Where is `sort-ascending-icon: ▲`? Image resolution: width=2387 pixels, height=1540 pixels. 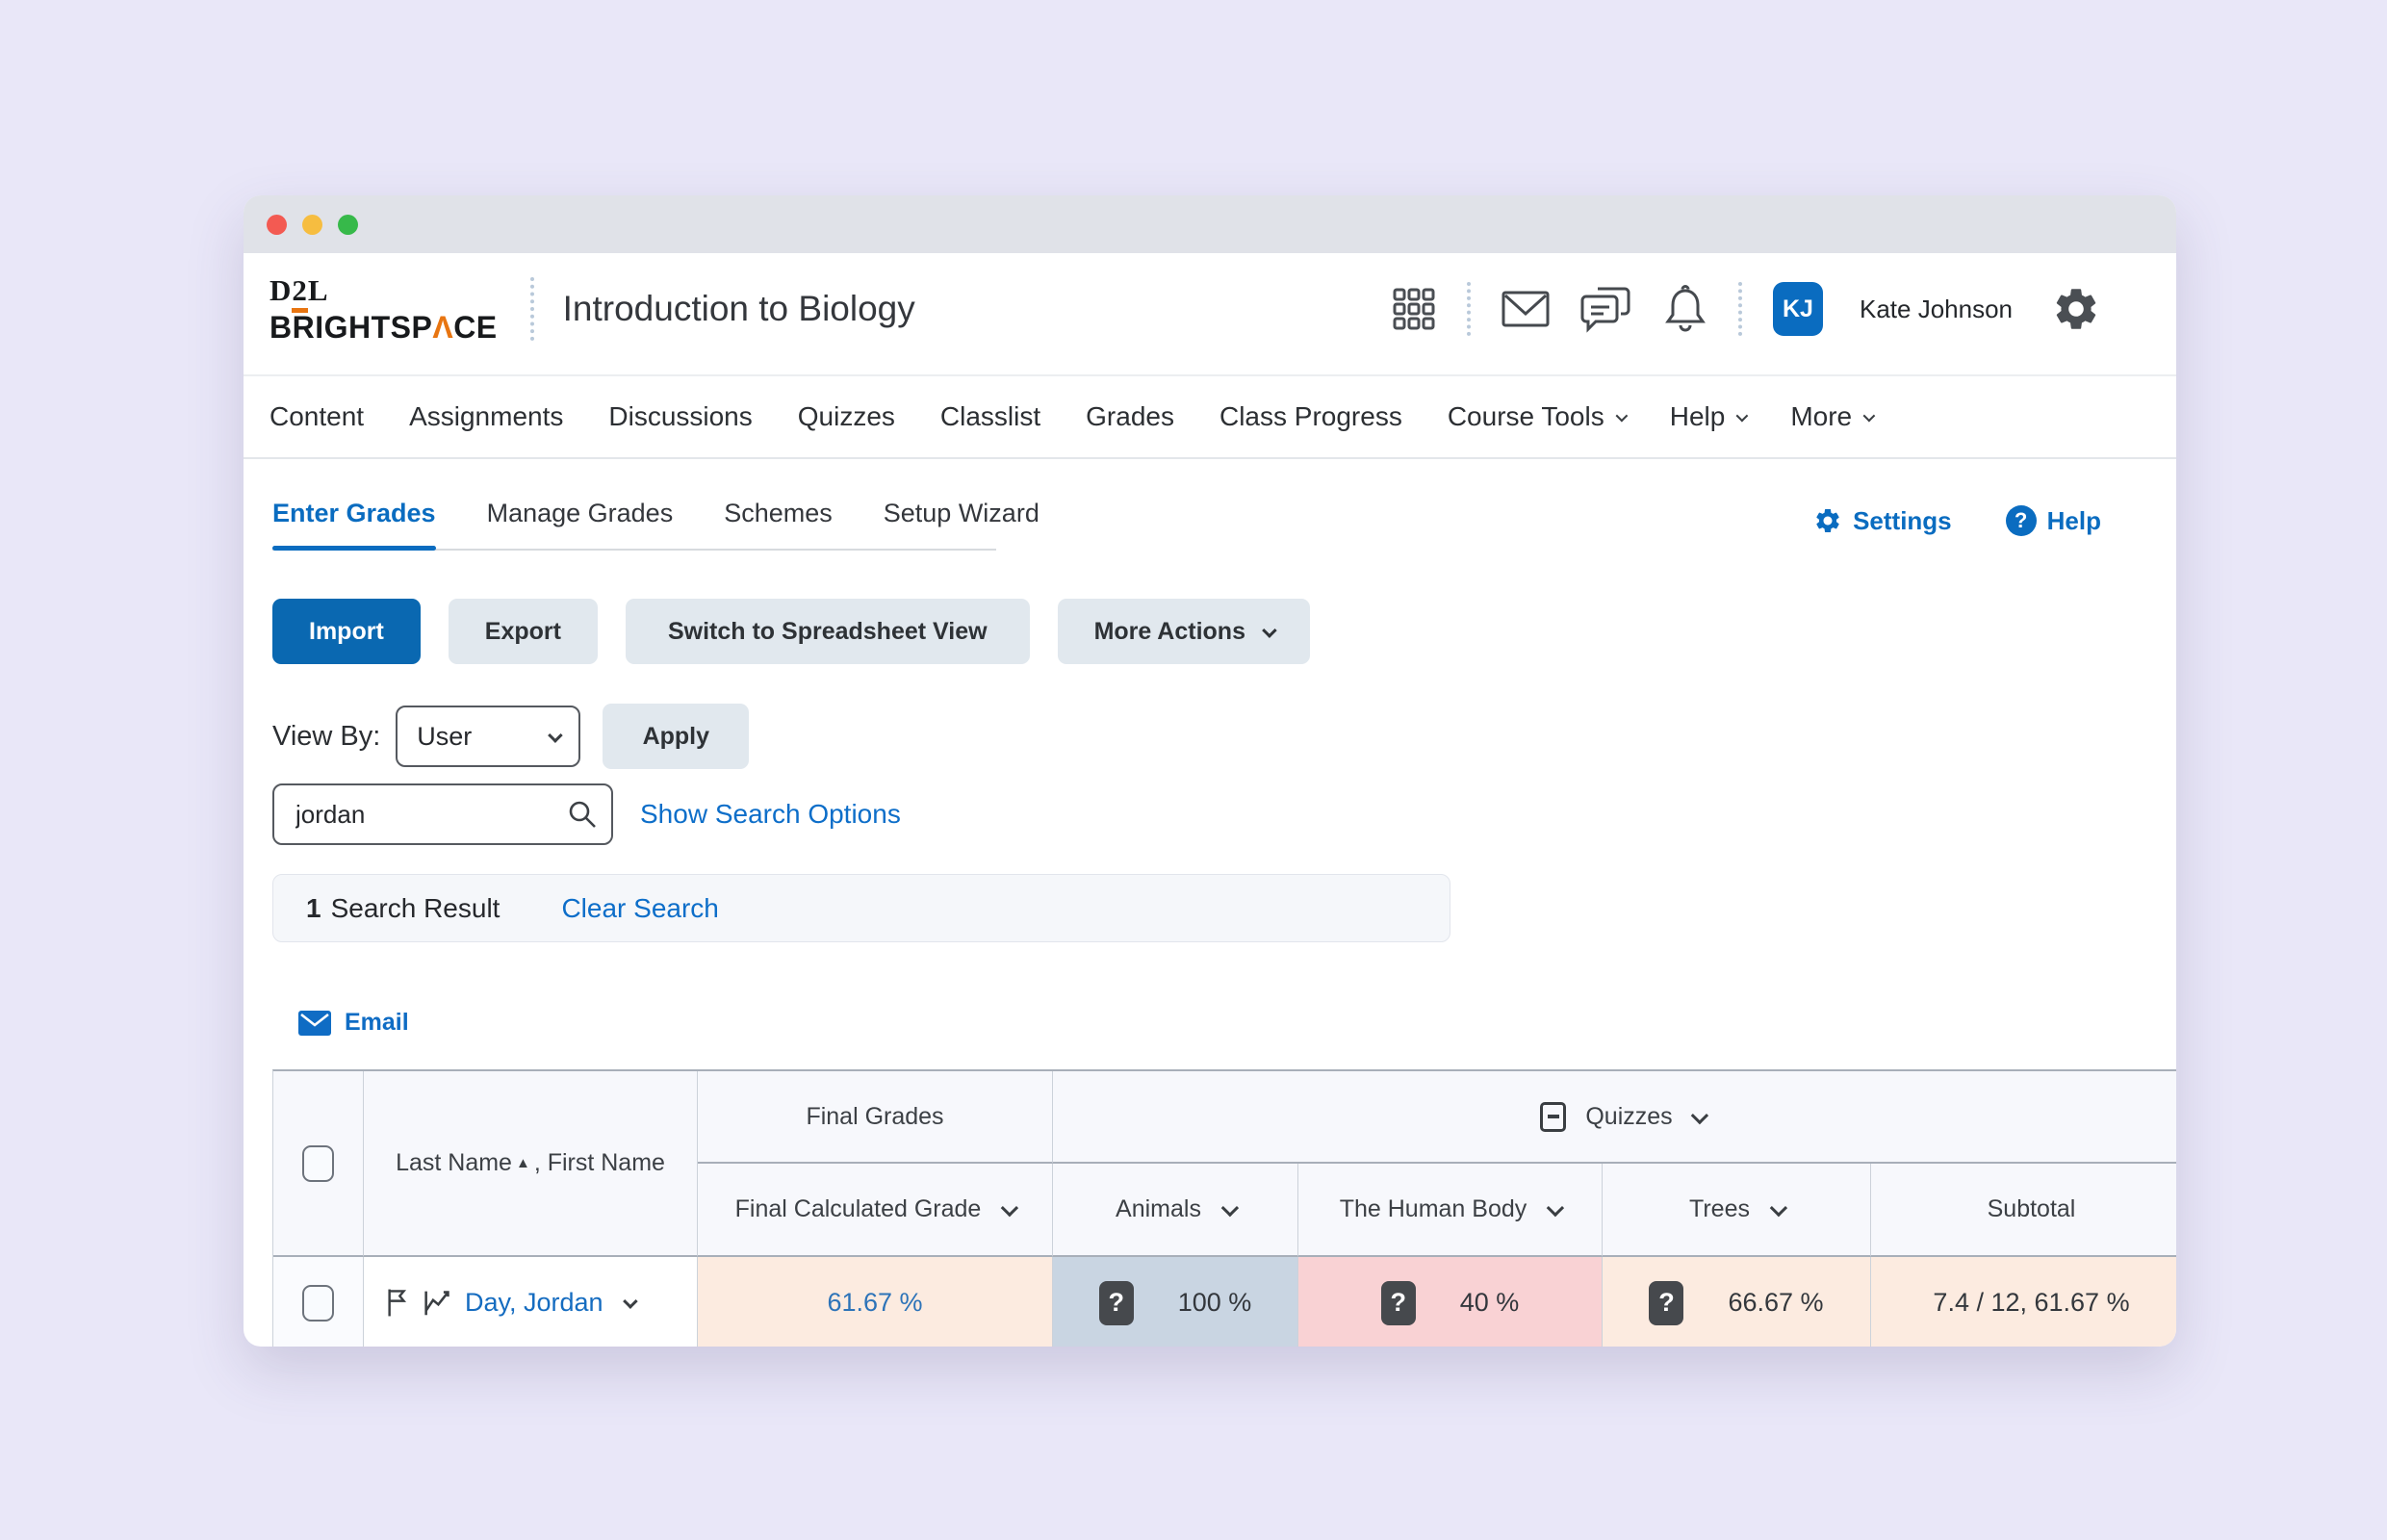 sort-ascending-icon: ▲ is located at coordinates (522, 1163).